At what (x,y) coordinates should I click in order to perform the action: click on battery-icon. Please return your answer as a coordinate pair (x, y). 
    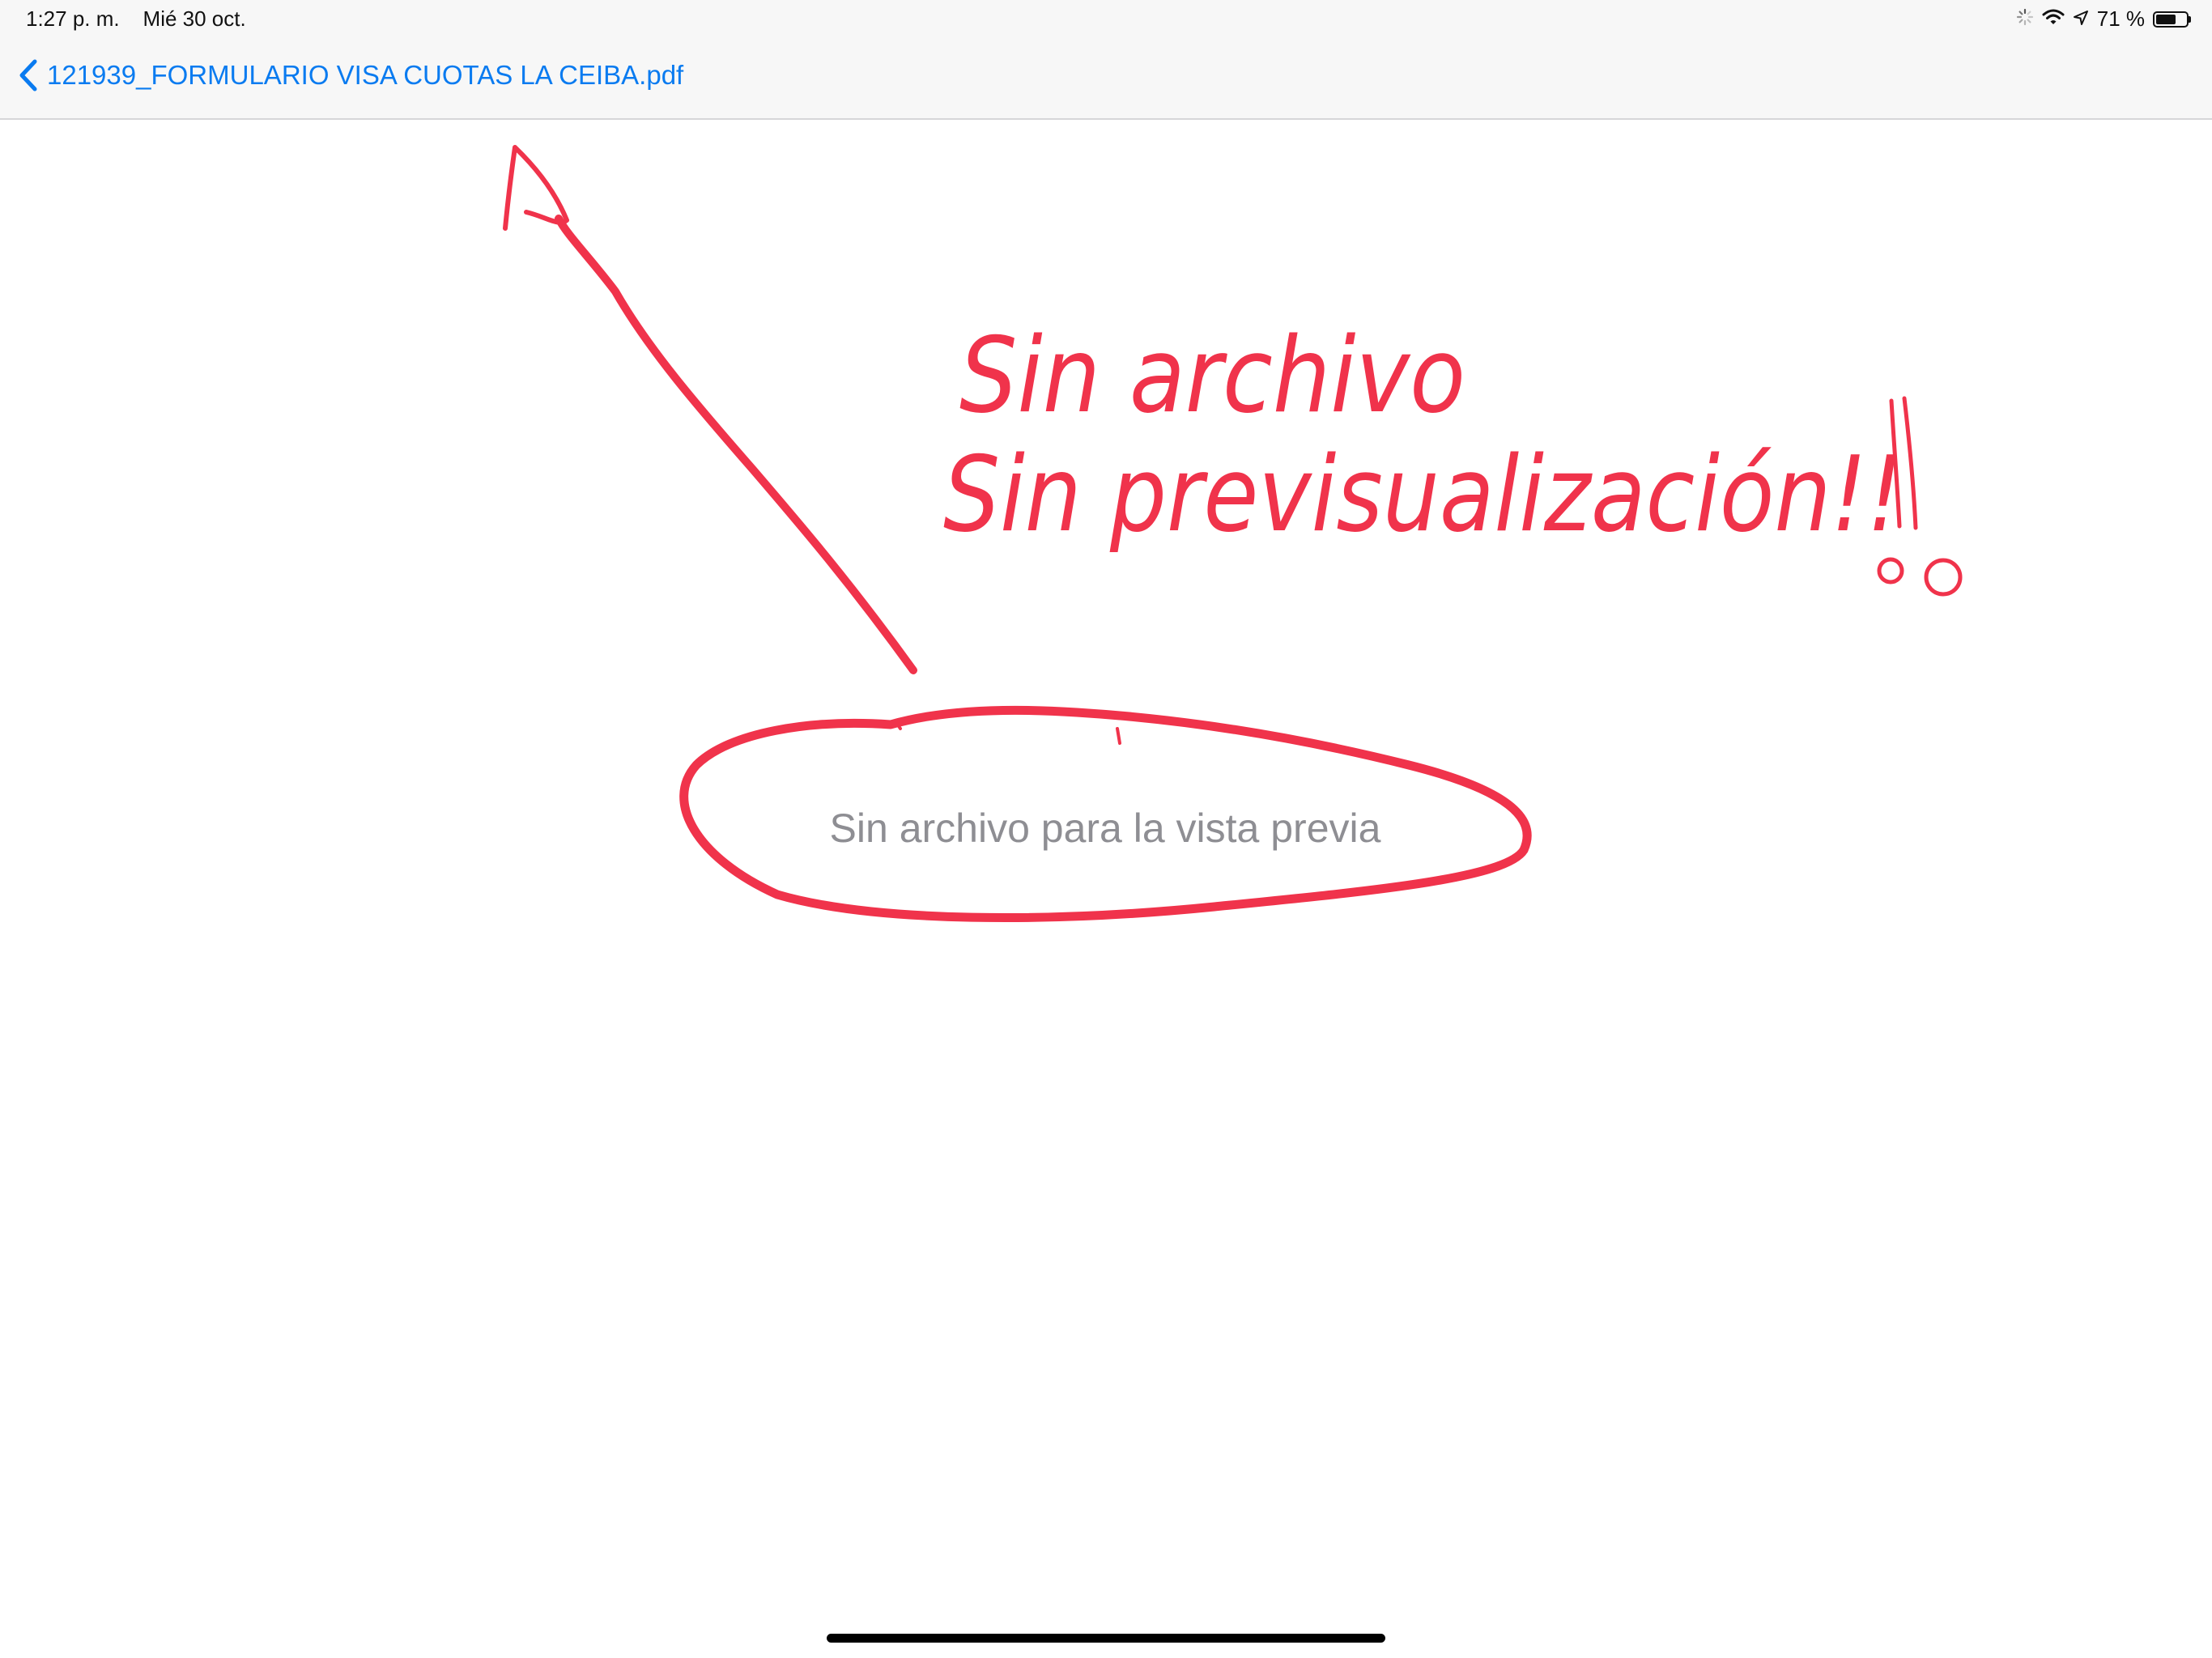
    Looking at the image, I should click on (2172, 19).